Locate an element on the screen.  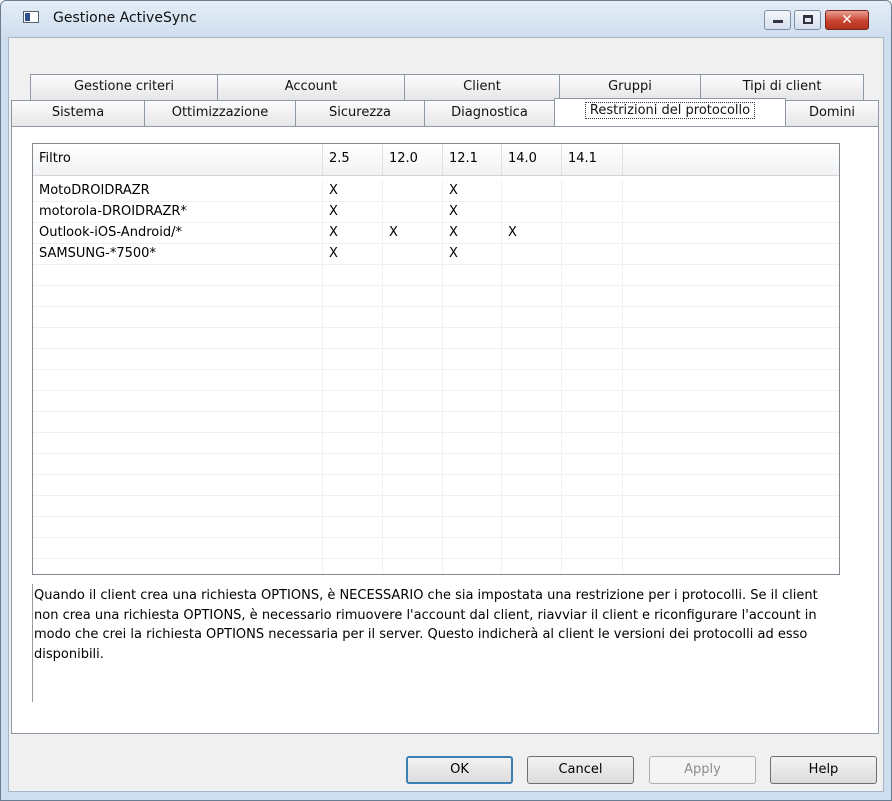
tab-sistema: Sistema is located at coordinates (78, 113).